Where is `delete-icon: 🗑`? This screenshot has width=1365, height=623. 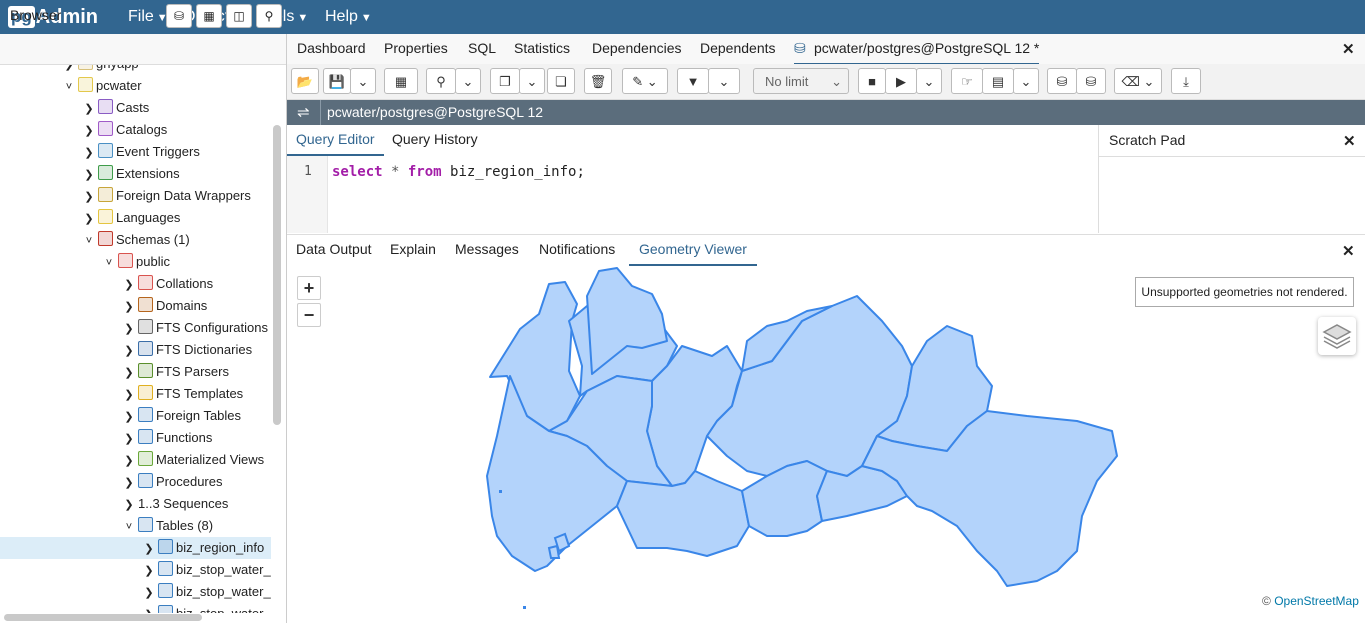
delete-icon: 🗑 is located at coordinates (598, 81).